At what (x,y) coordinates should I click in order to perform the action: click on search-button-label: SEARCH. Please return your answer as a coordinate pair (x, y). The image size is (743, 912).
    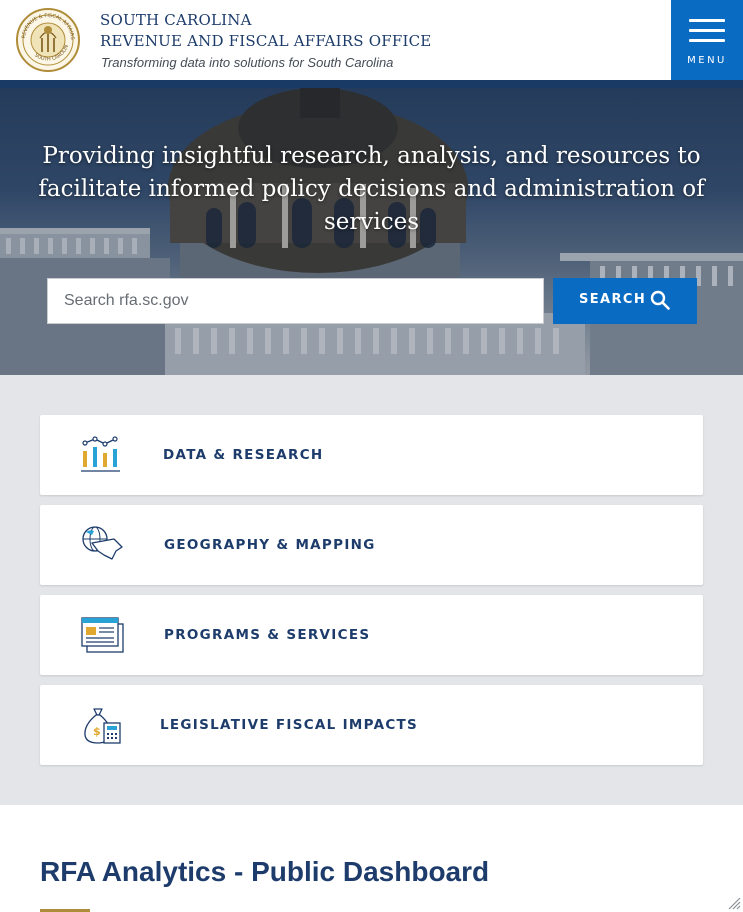
    Looking at the image, I should click on (613, 299).